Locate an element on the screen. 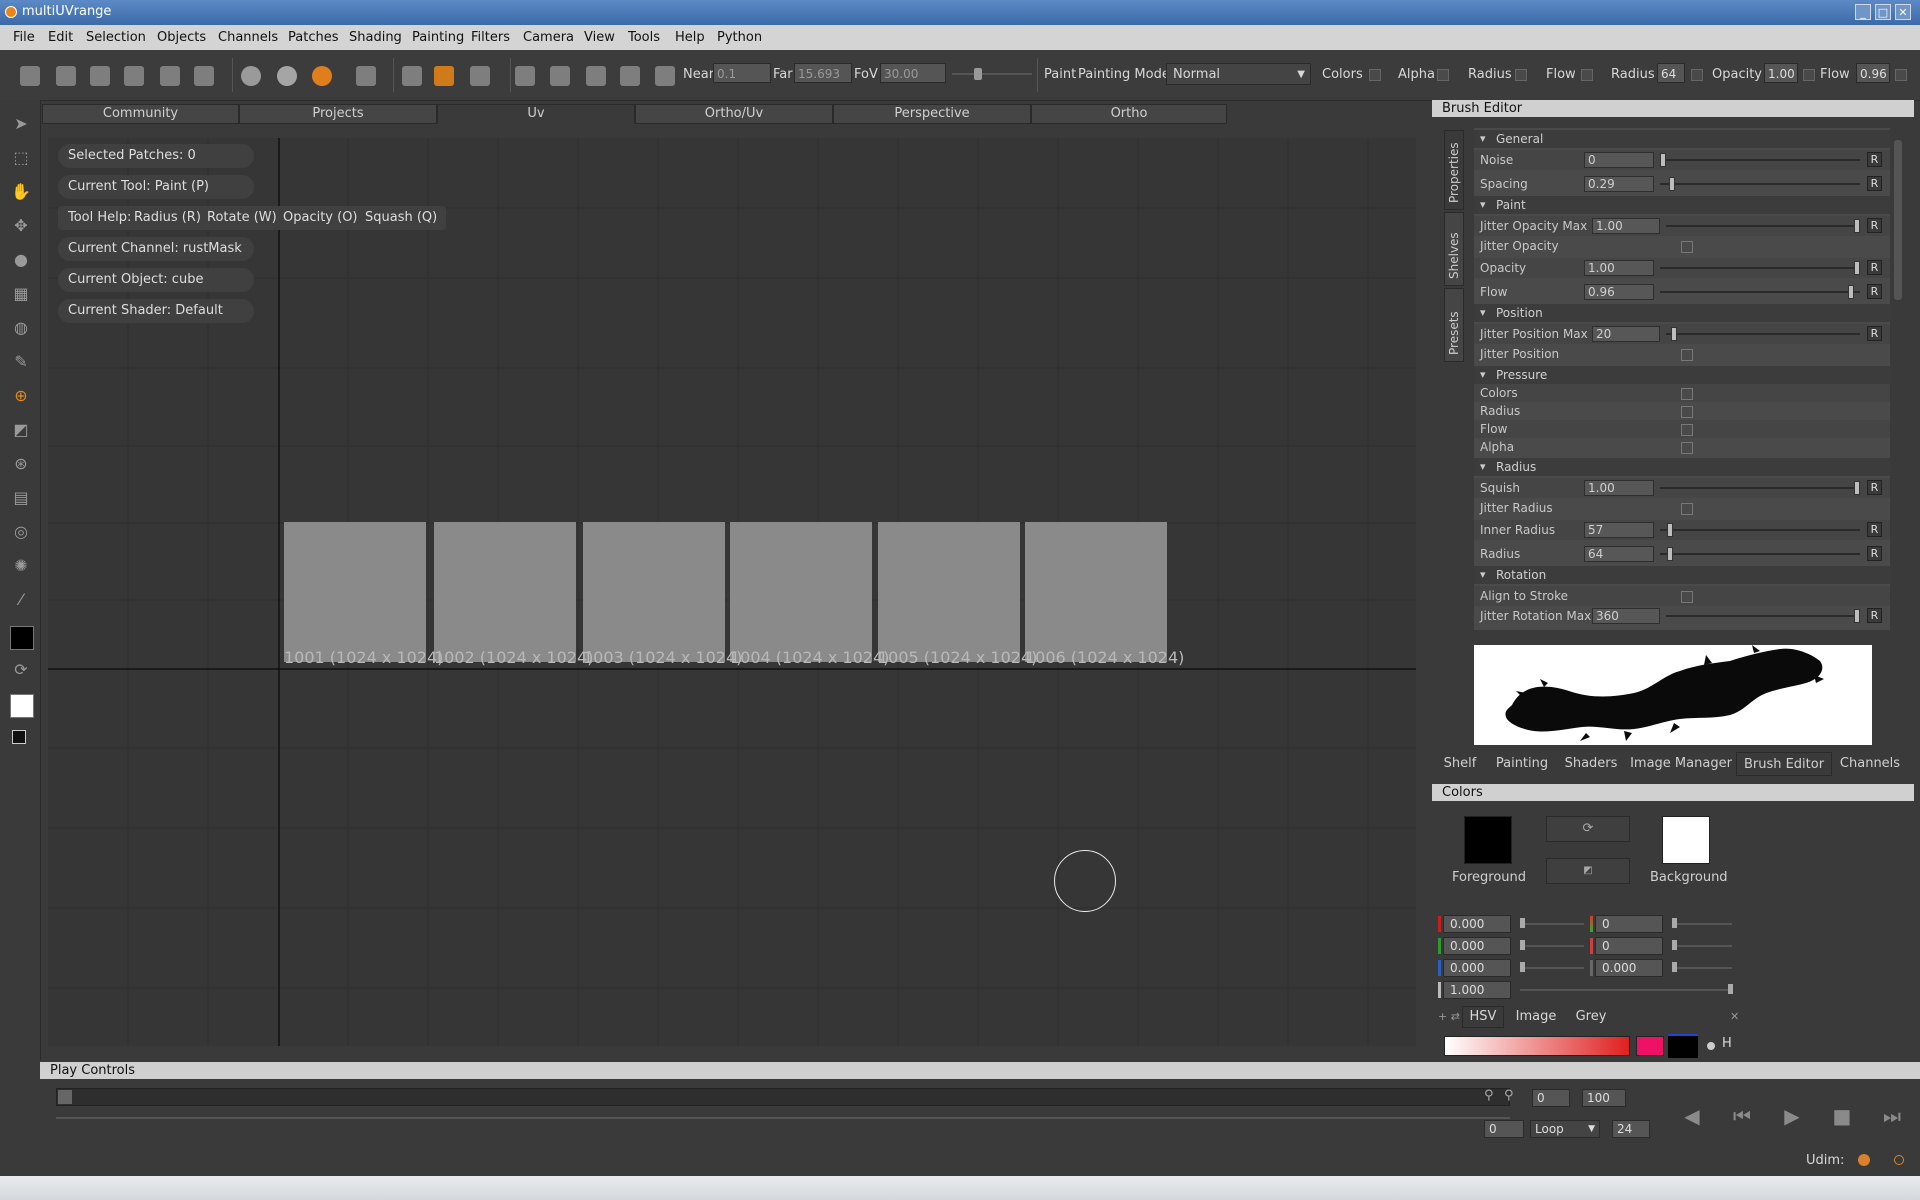  dock-tab-channels: Channels is located at coordinates (1870, 764).